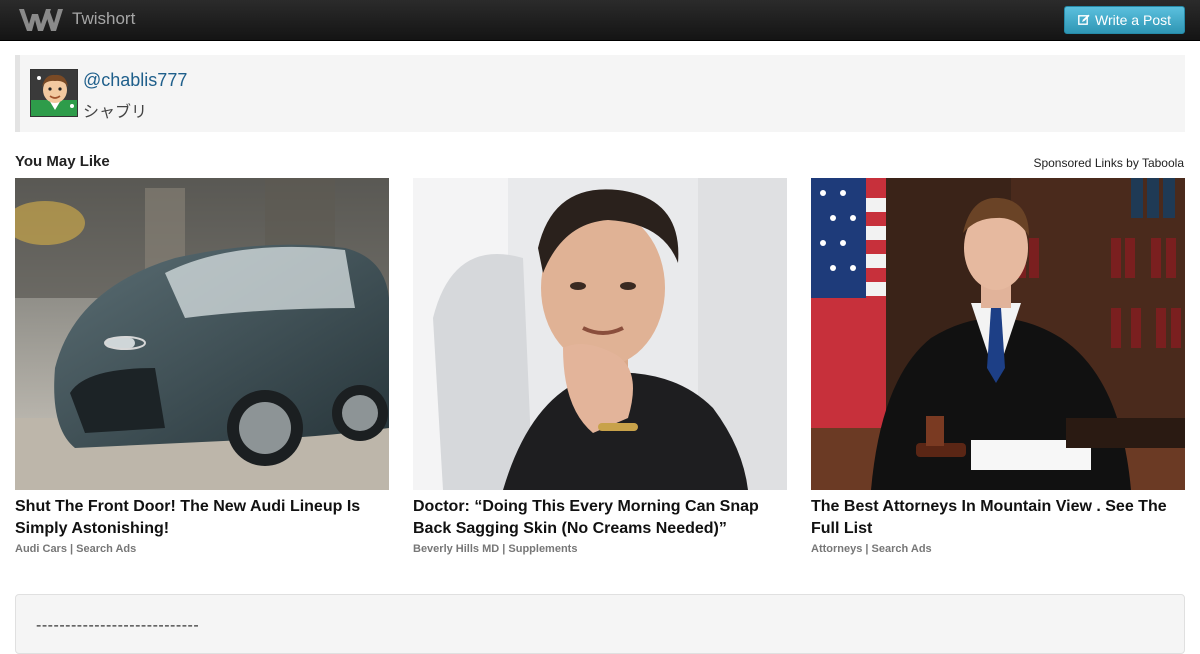 Image resolution: width=1200 pixels, height=654 pixels. I want to click on doctor-photo, so click(600, 334).